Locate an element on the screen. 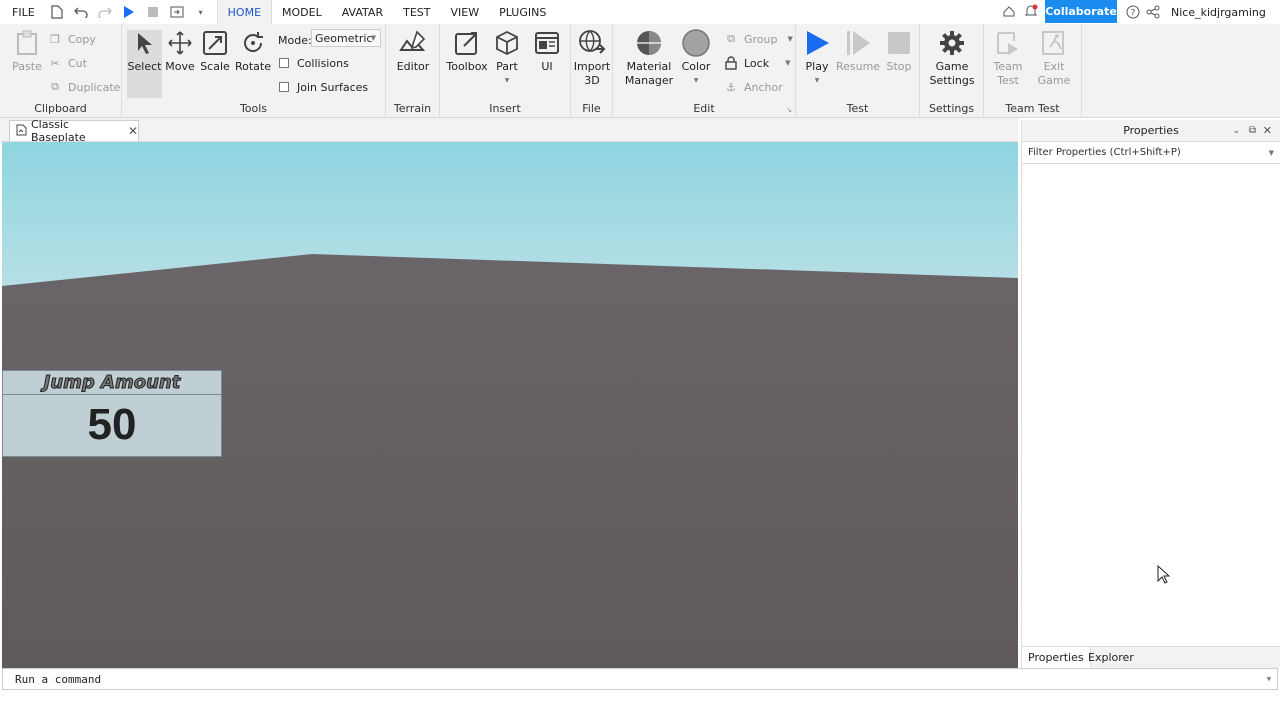 The image size is (1280, 720). script-document-icon is located at coordinates (21, 131).